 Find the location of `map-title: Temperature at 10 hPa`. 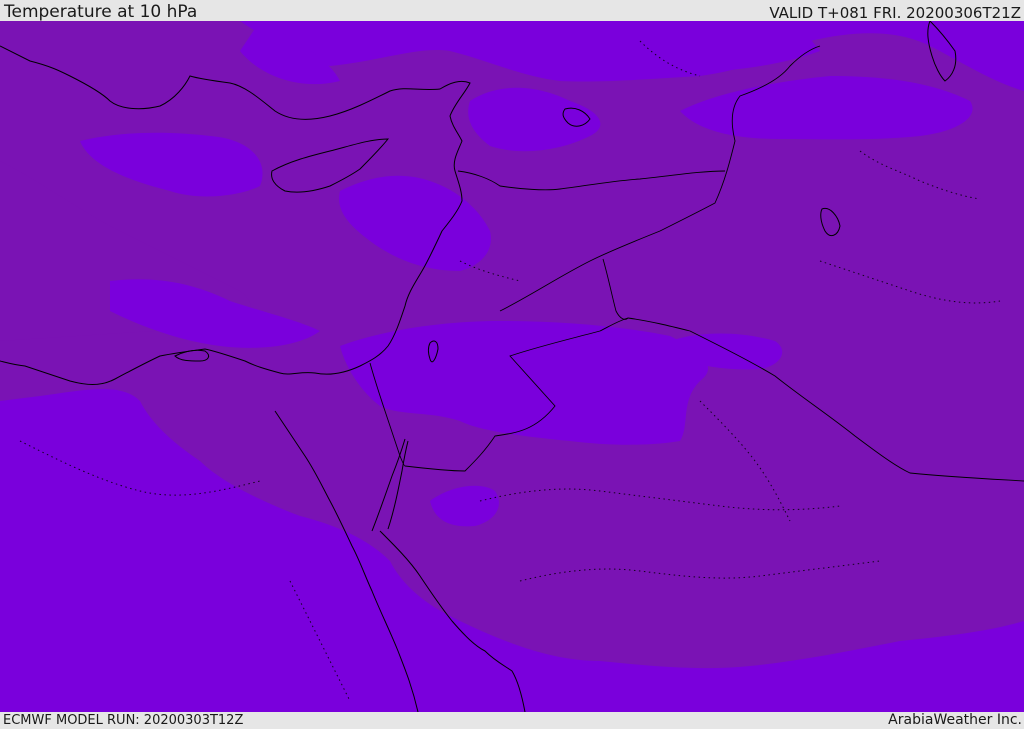

map-title: Temperature at 10 hPa is located at coordinates (101, 12).